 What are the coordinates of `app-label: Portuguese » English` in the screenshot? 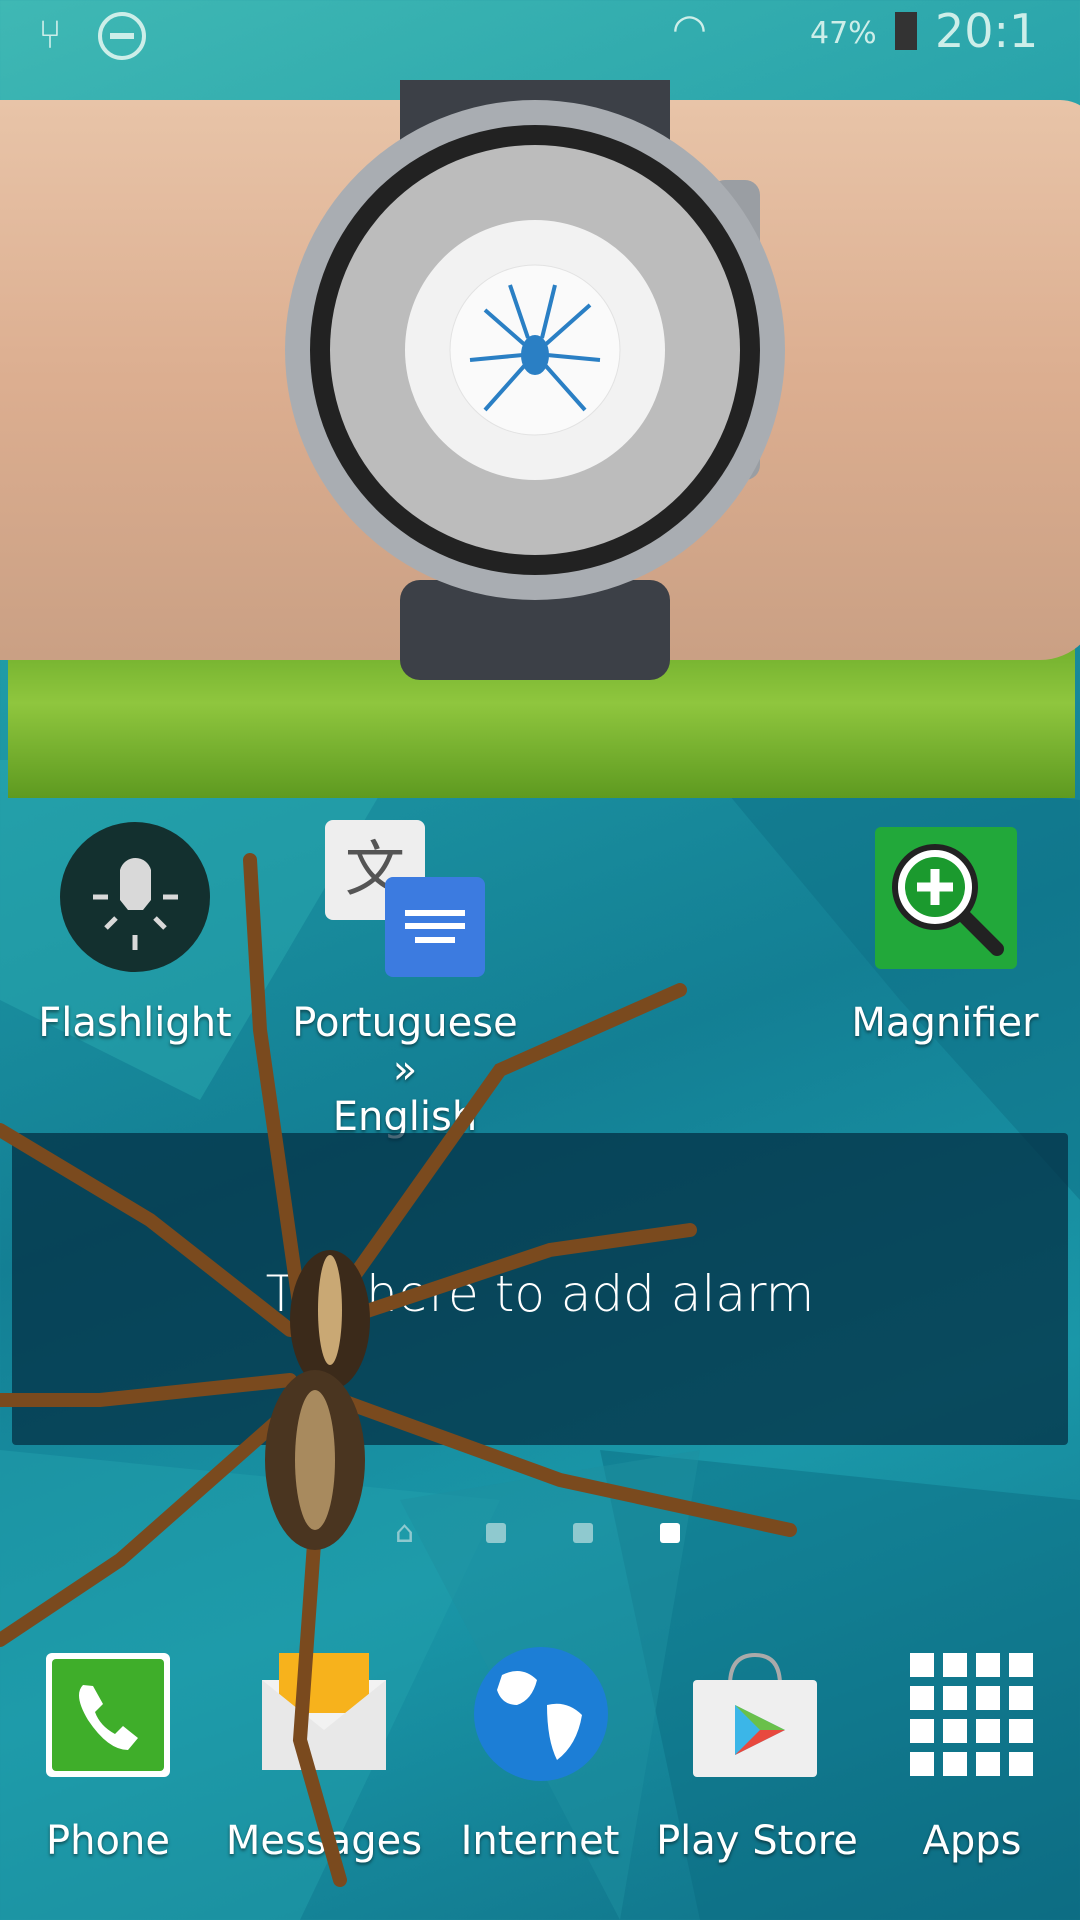 It's located at (405, 1070).